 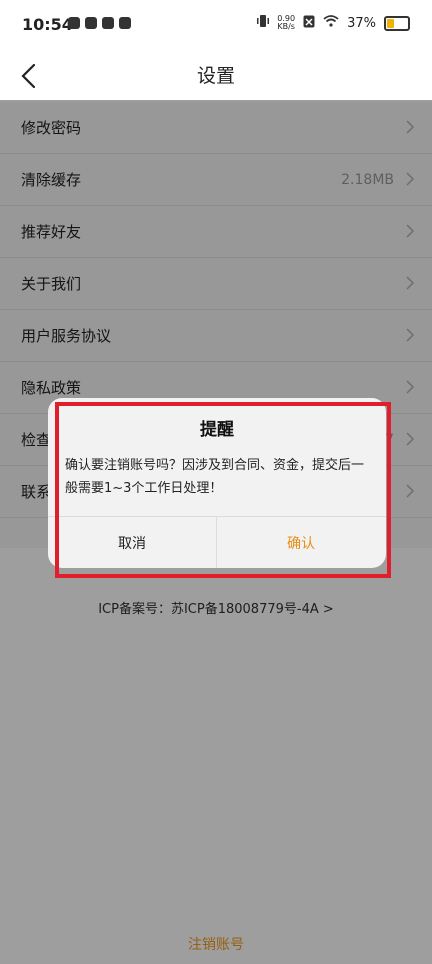 I want to click on status-right: 0.90 KB/s 37%, so click(x=333, y=23).